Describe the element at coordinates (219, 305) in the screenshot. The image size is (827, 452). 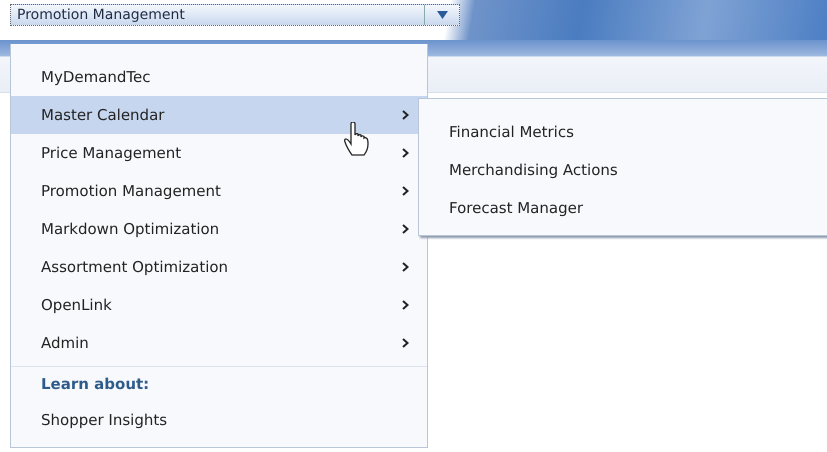
I see `menu-item: OpenLink` at that location.